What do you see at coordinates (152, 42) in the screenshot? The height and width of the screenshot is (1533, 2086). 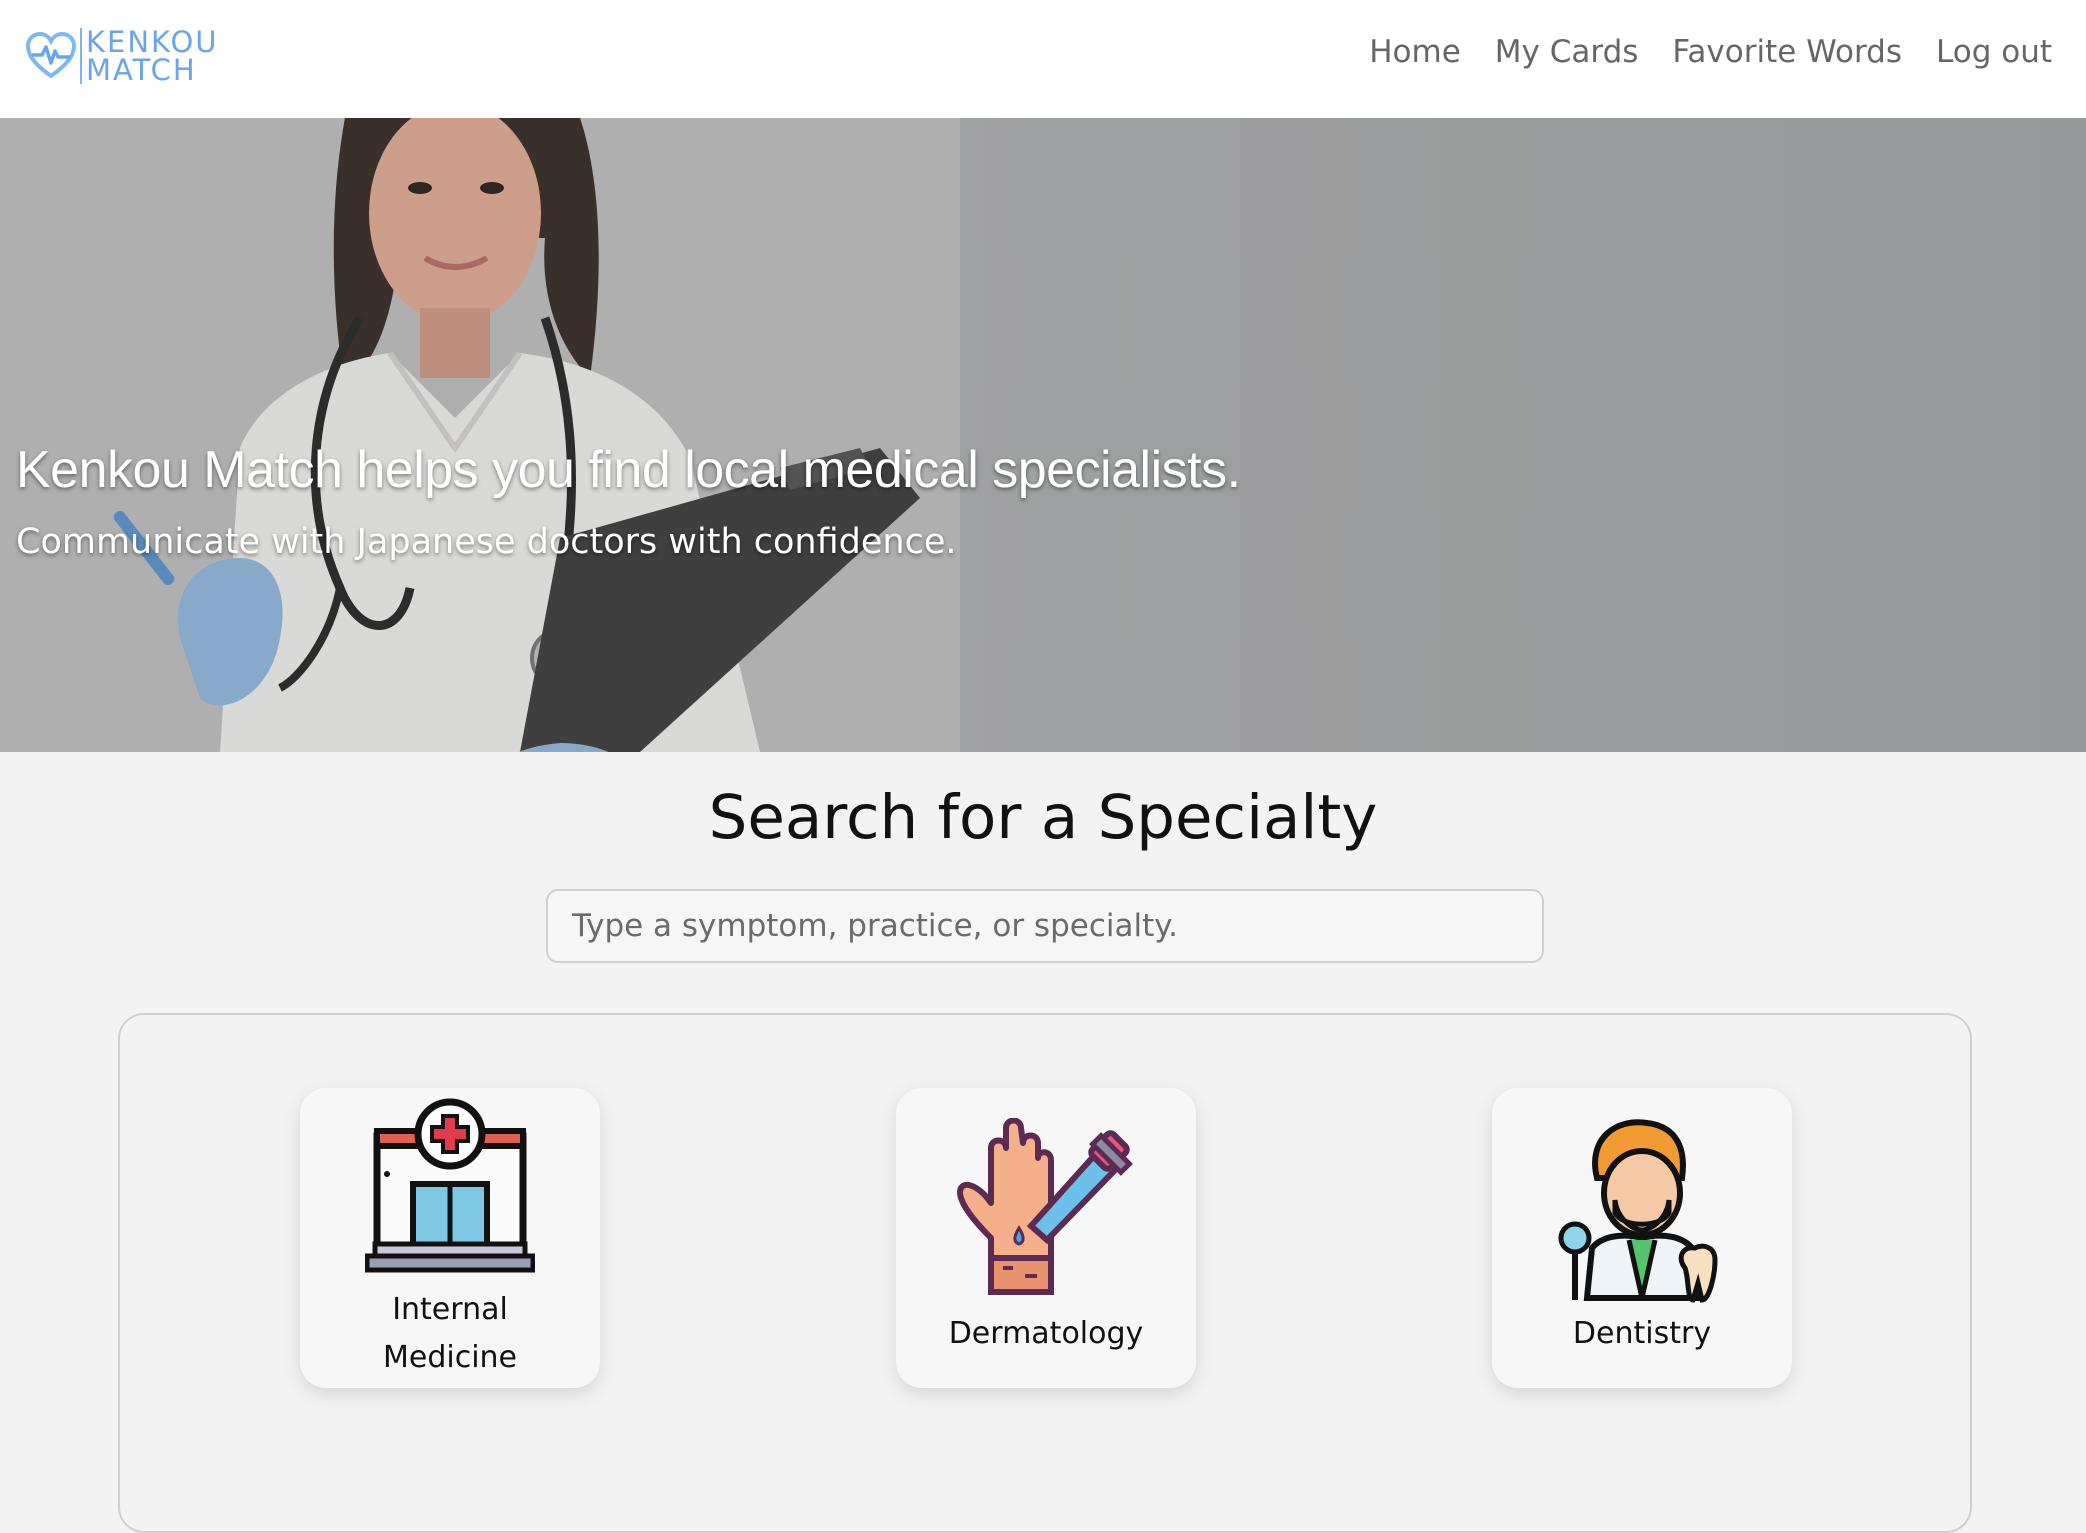 I see `brand-line1: KENKOU` at bounding box center [152, 42].